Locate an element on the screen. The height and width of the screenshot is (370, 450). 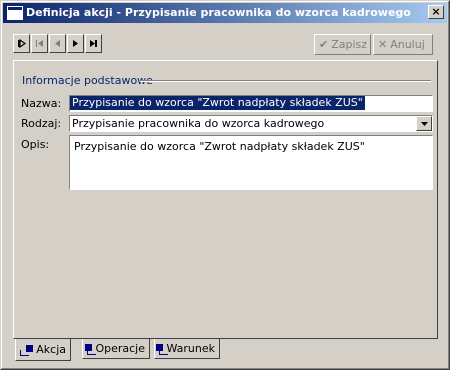
prev-record-icon is located at coordinates (57, 43).